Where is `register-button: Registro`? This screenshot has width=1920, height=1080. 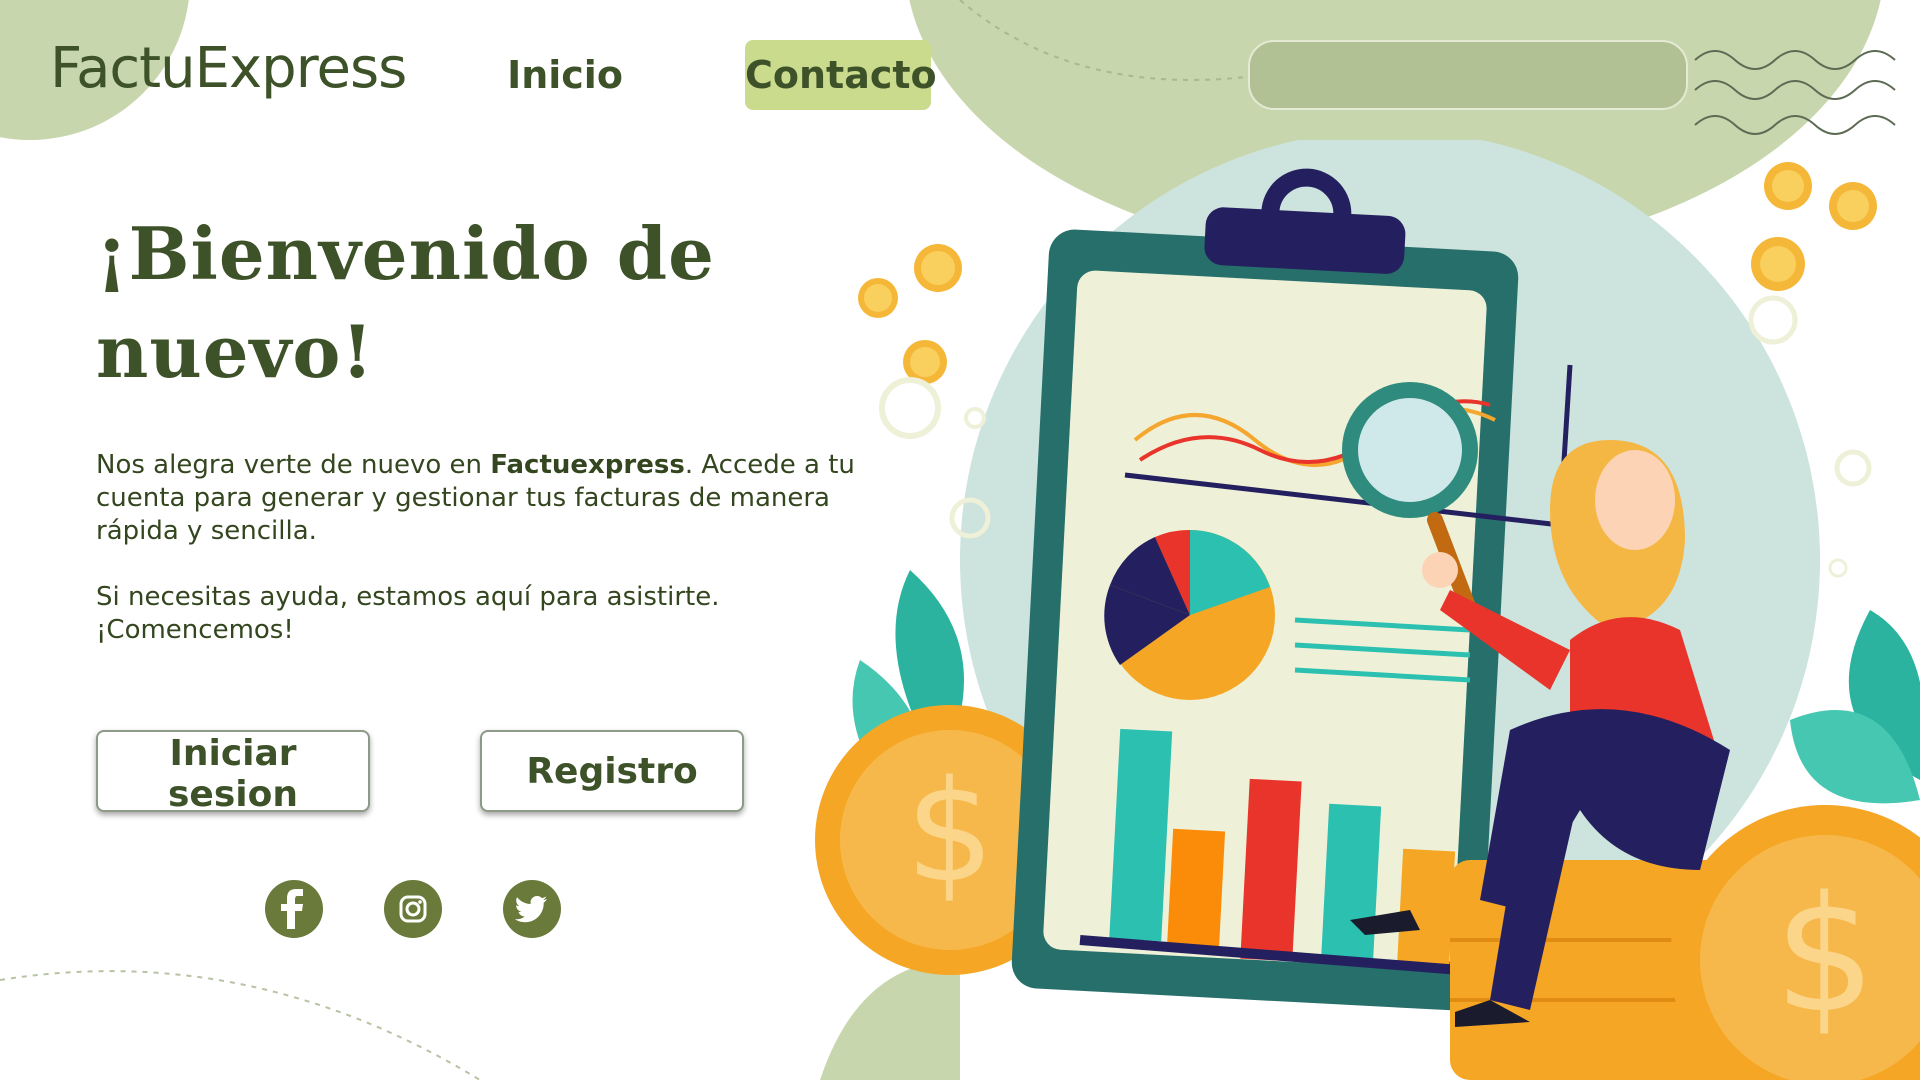 register-button: Registro is located at coordinates (612, 771).